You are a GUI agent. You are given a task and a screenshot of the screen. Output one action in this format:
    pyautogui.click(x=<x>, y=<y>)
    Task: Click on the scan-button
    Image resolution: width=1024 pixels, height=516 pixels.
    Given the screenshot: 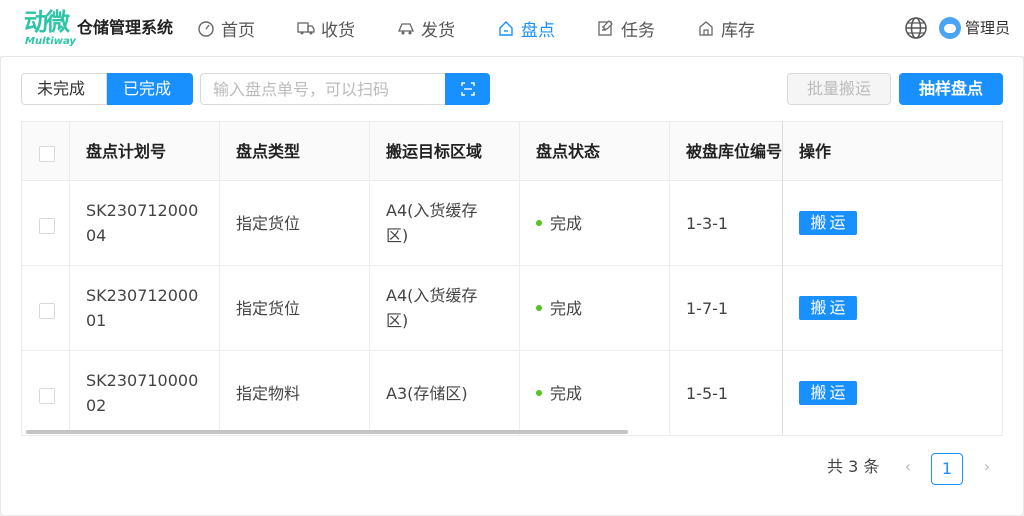 What is the action you would take?
    pyautogui.click(x=467, y=89)
    